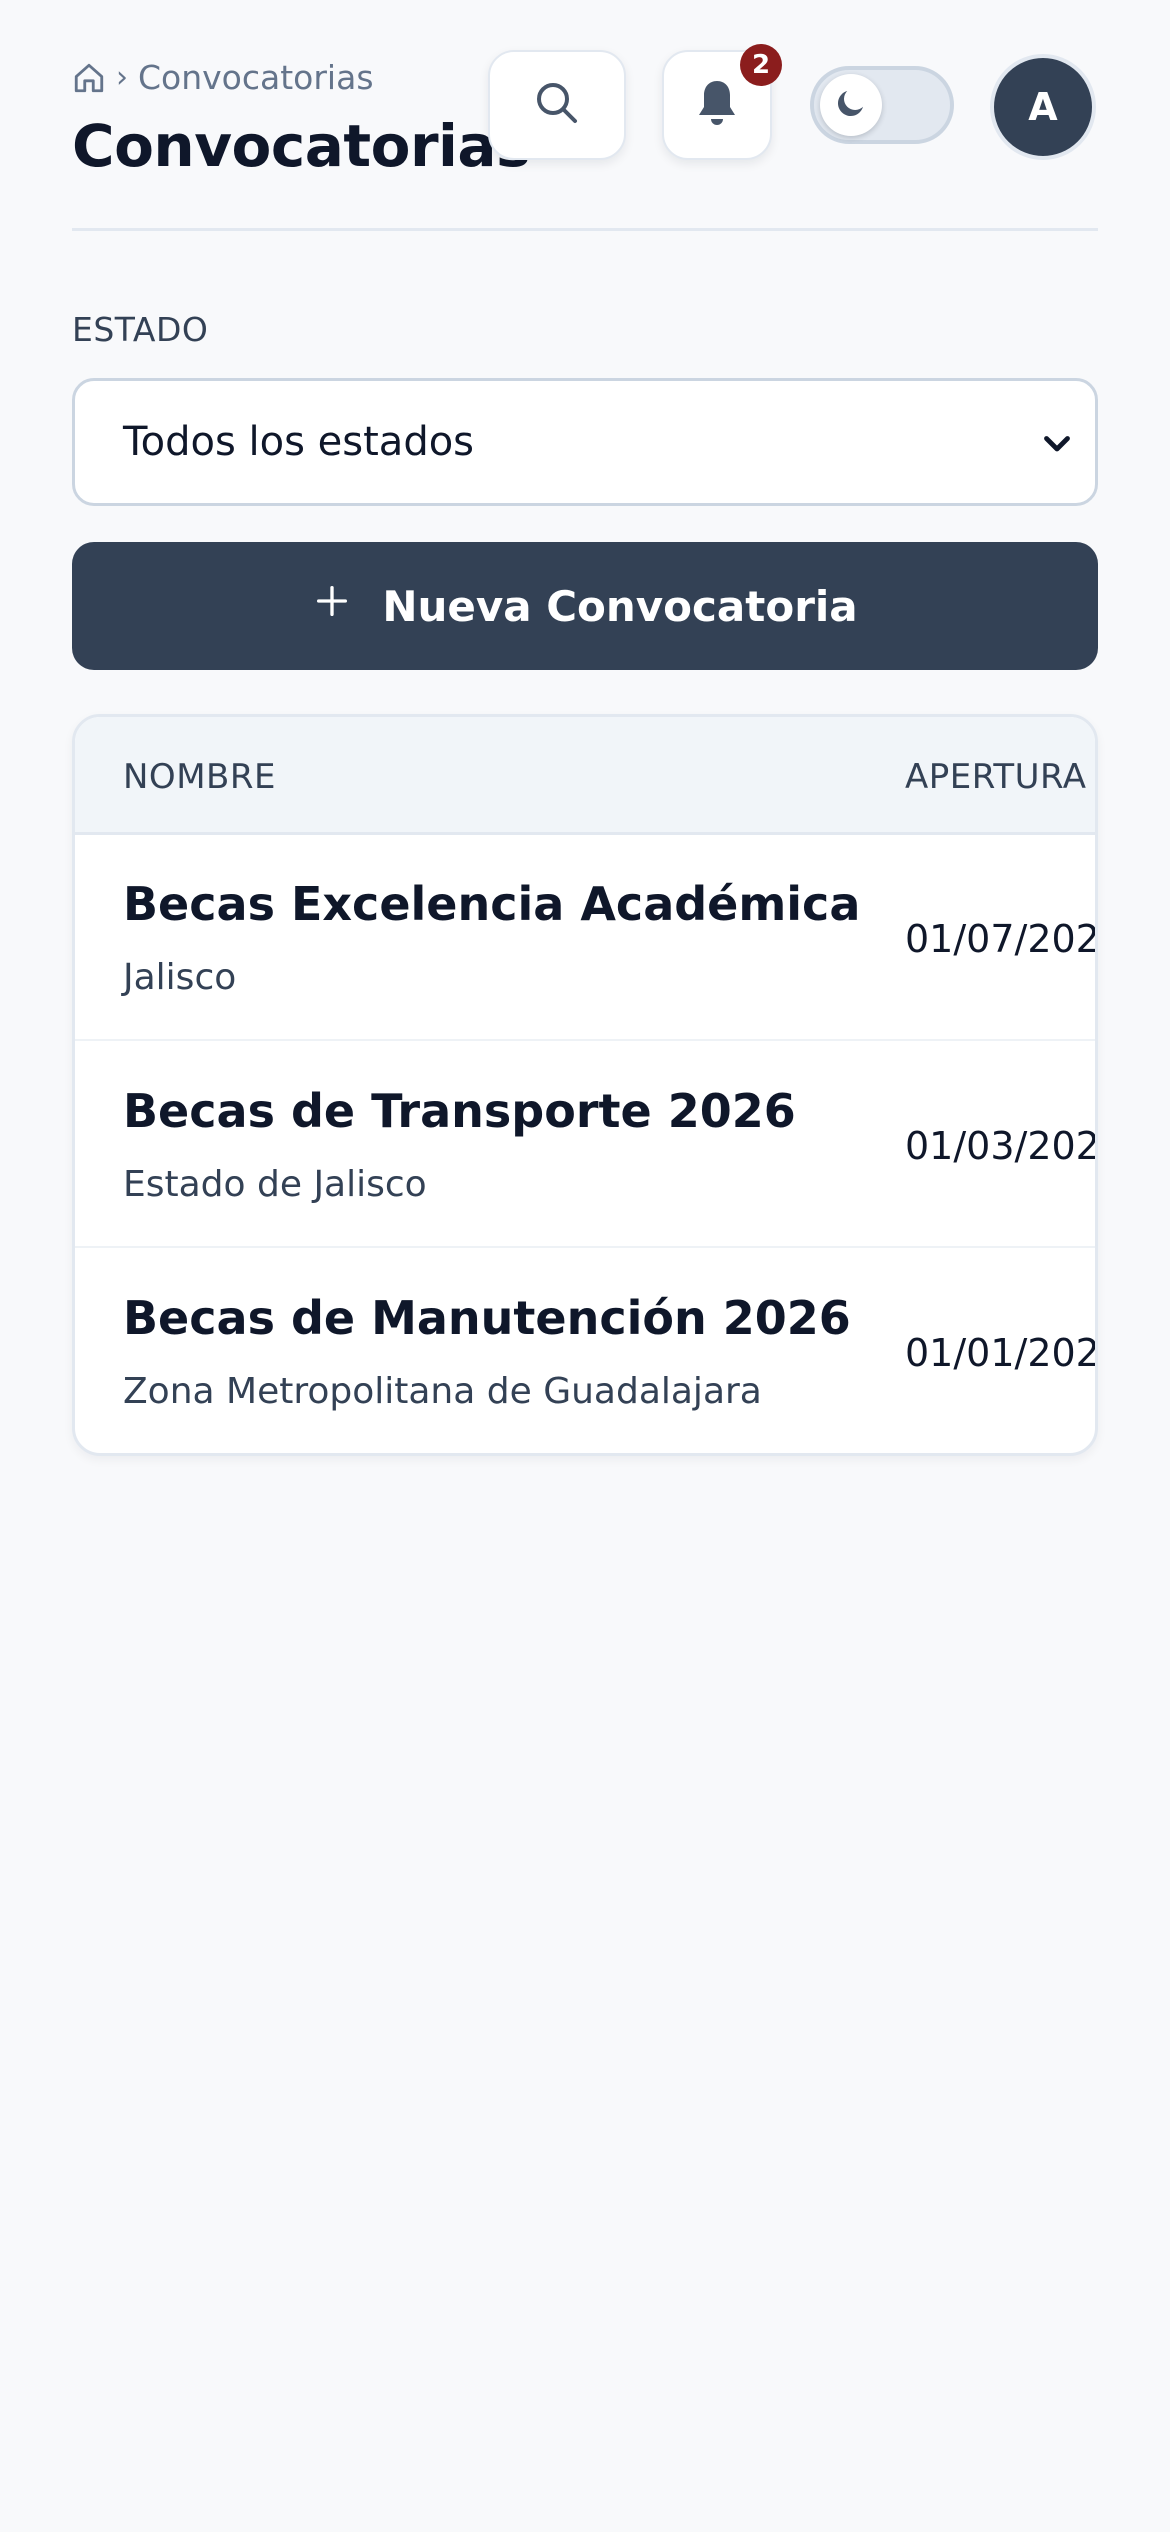  I want to click on new-convocatoria-label: Nueva Convocatoria, so click(620, 606).